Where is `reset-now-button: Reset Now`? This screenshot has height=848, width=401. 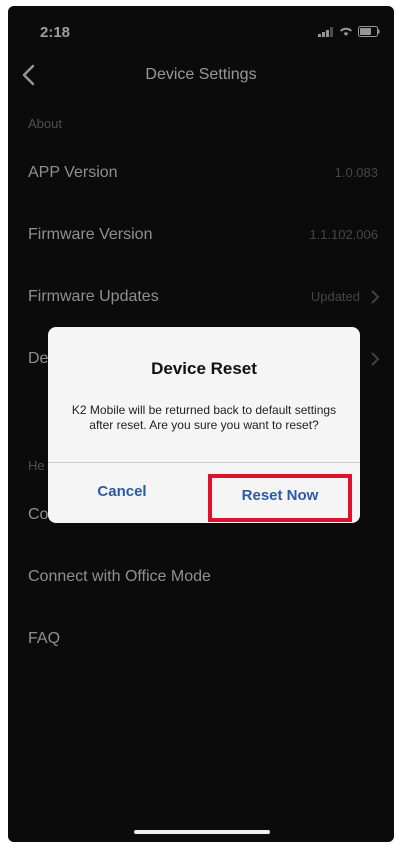 reset-now-button: Reset Now is located at coordinates (280, 498).